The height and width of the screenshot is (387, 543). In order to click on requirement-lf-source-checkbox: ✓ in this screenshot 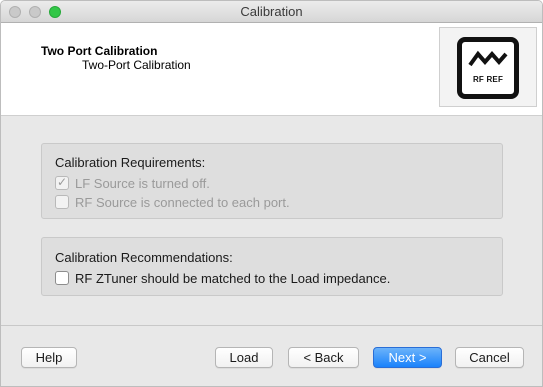, I will do `click(62, 182)`.